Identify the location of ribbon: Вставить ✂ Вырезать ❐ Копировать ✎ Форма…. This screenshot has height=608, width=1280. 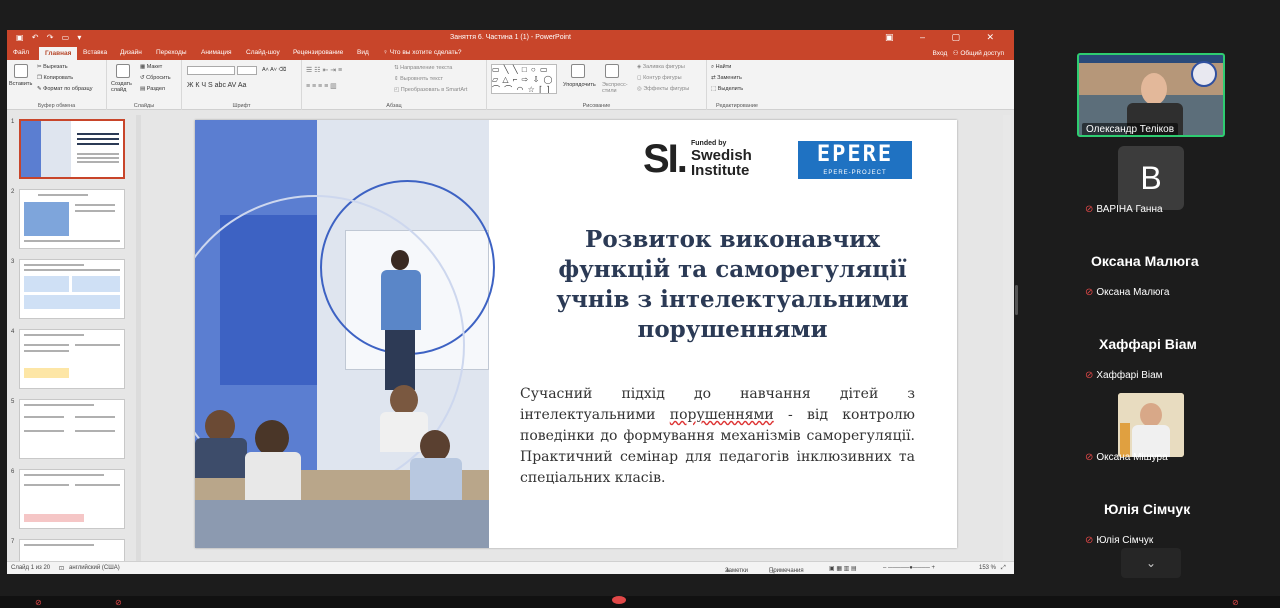
(510, 85).